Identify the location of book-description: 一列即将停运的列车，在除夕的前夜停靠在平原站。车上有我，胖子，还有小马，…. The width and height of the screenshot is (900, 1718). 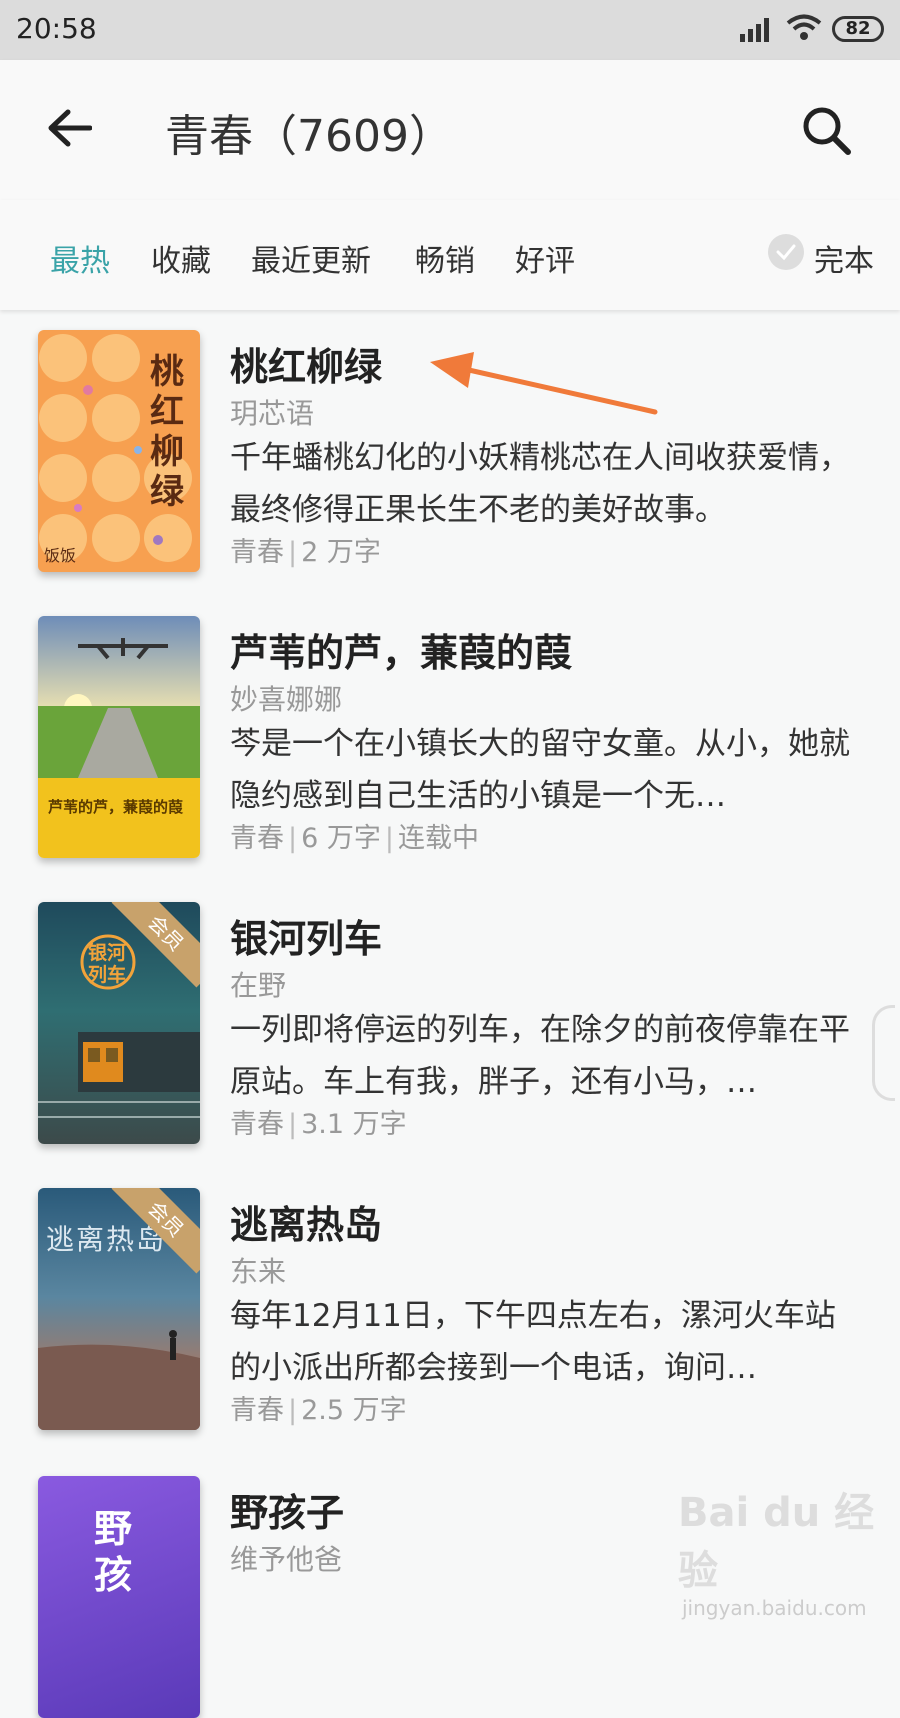
(540, 1056).